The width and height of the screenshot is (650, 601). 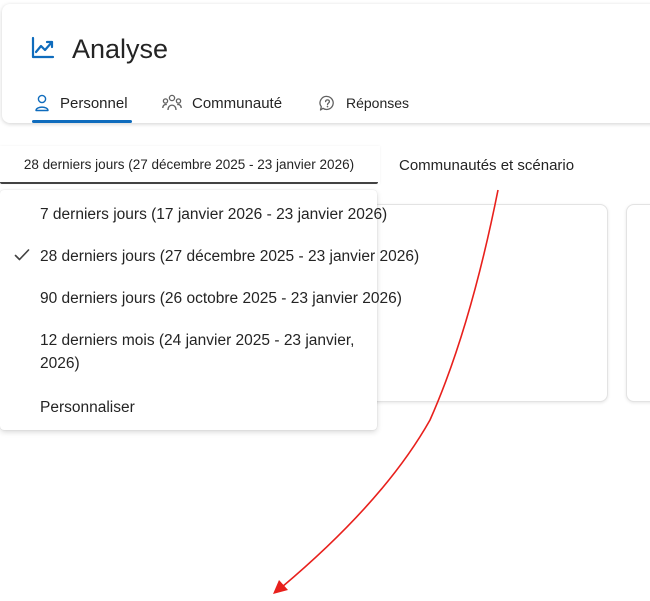 I want to click on tab-label: Communauté, so click(x=237, y=103).